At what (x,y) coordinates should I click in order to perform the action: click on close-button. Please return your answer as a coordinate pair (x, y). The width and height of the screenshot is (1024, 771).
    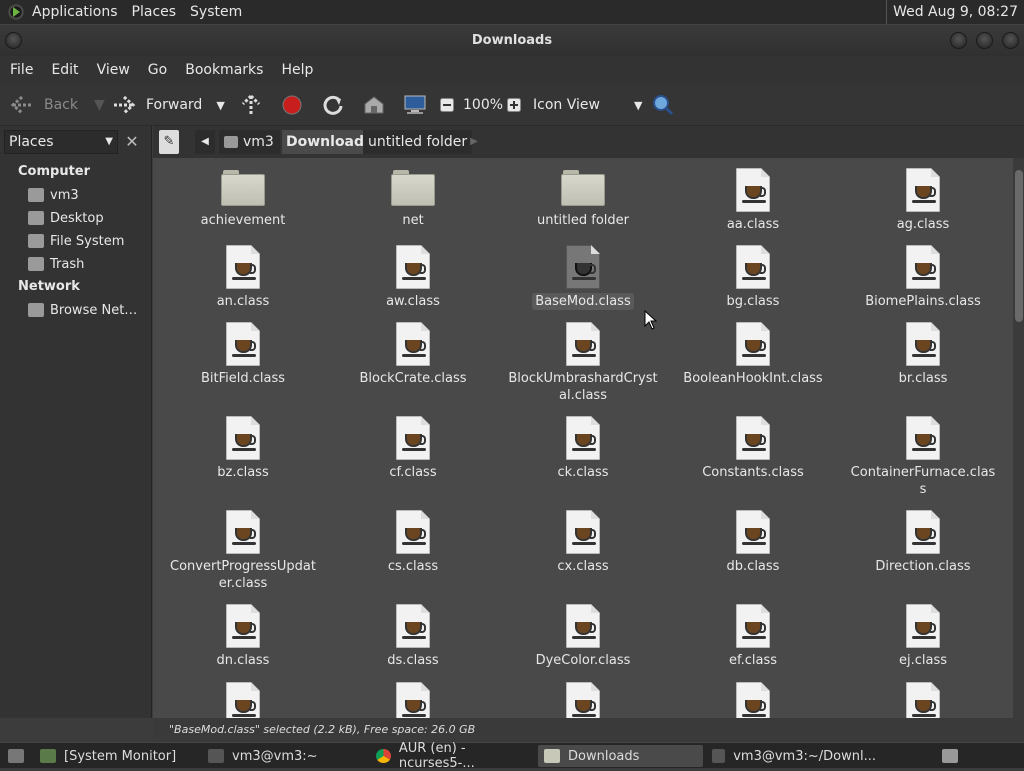
    Looking at the image, I should click on (1010, 40).